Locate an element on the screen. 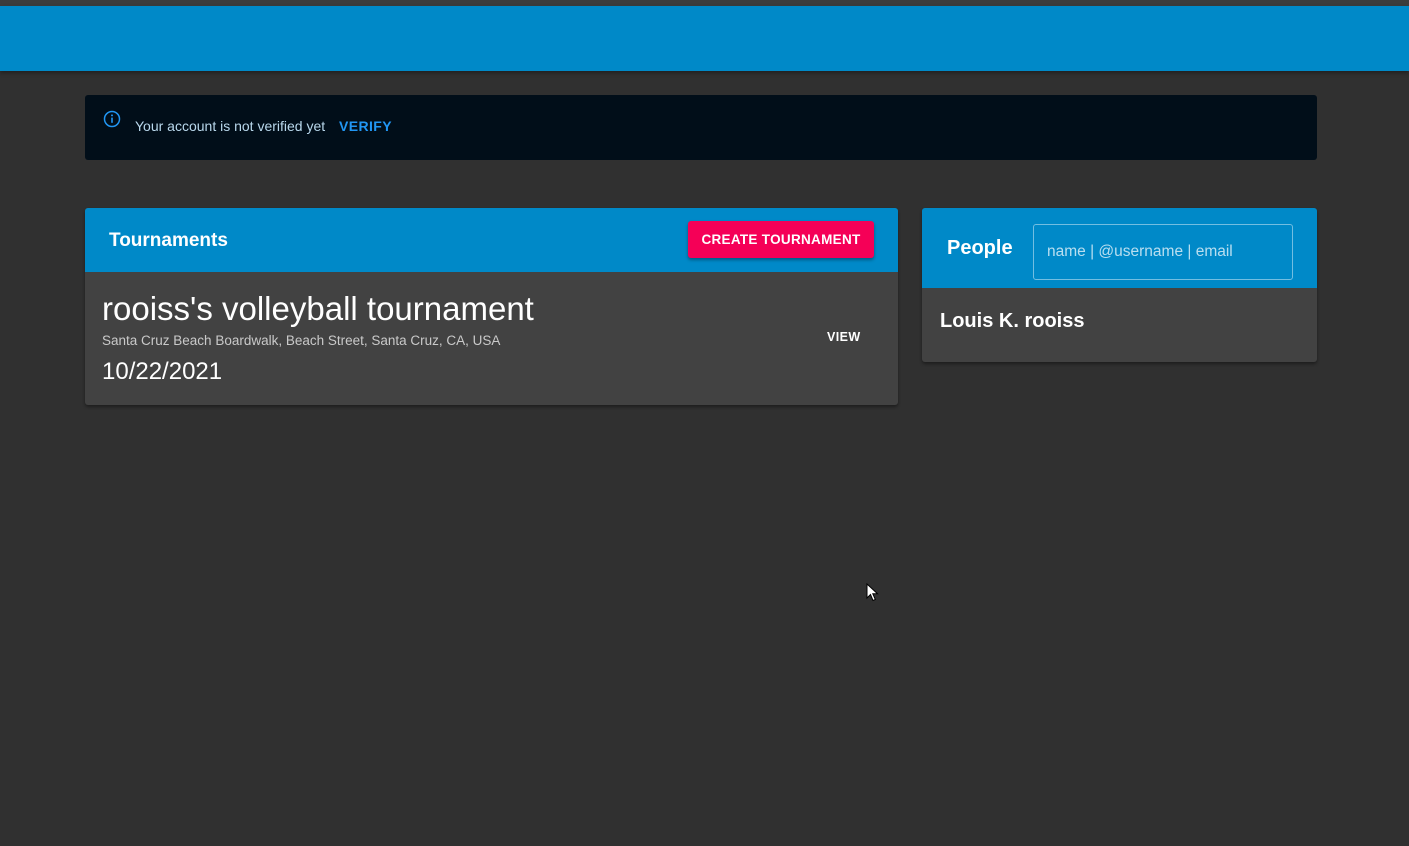 The width and height of the screenshot is (1409, 846). verification-alert: Your account is not verified yet VERIFY is located at coordinates (701, 127).